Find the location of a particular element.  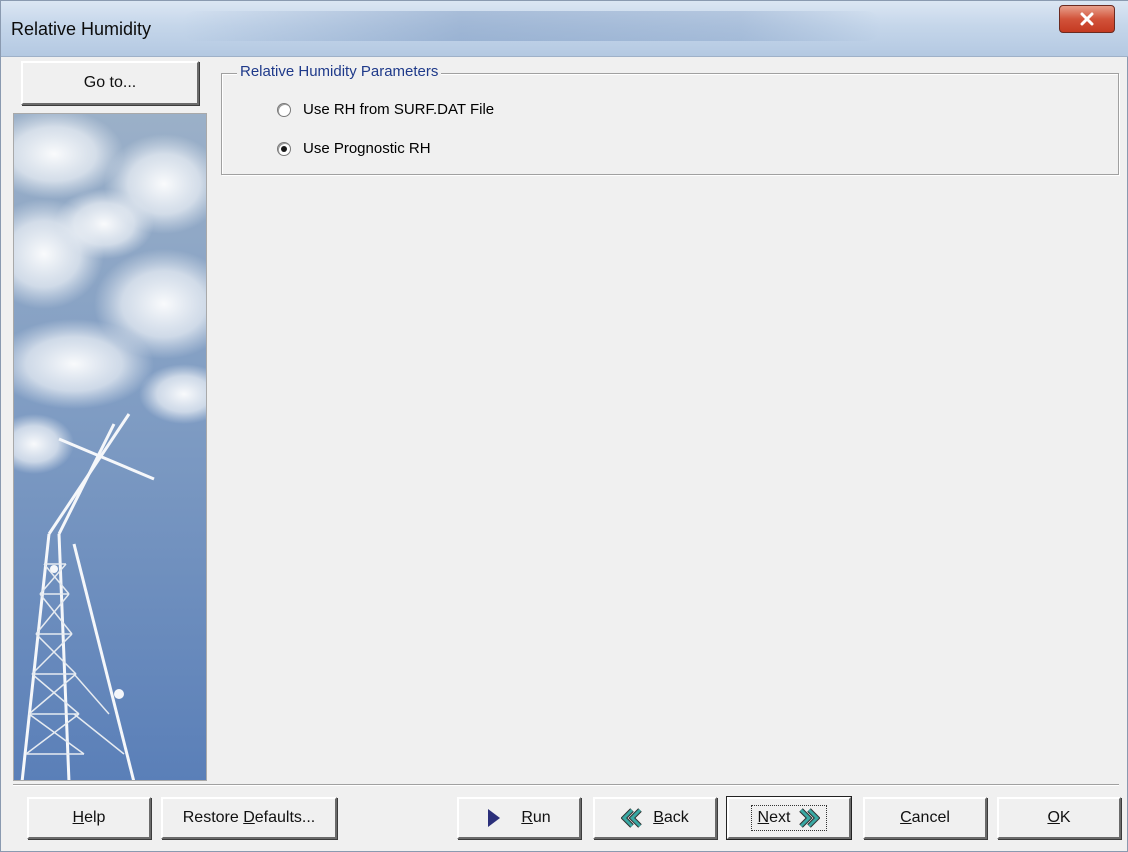

radio-option-prognostic: Use Prognostic RH is located at coordinates (354, 148).